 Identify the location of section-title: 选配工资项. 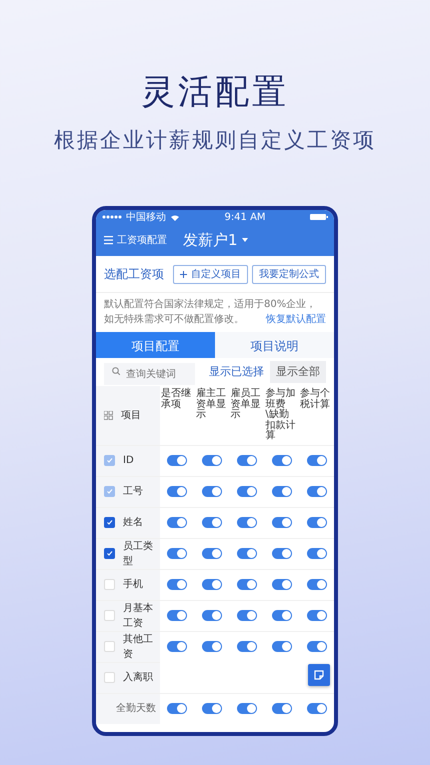
(134, 275).